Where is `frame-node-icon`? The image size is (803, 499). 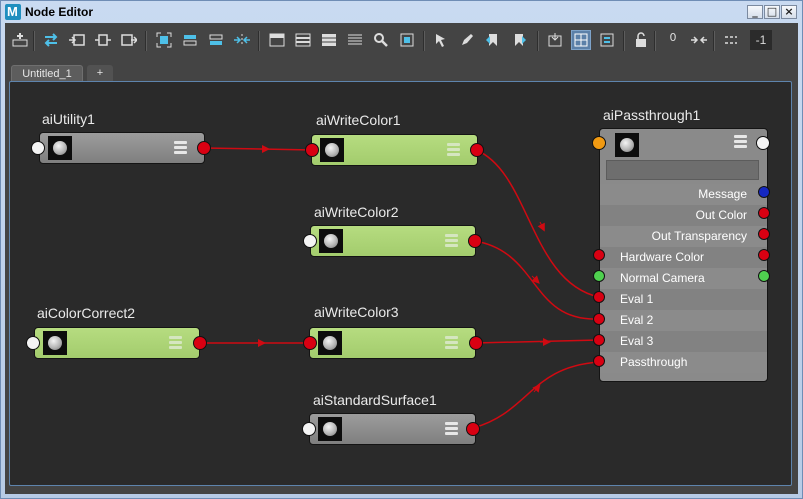
frame-node-icon is located at coordinates (216, 40).